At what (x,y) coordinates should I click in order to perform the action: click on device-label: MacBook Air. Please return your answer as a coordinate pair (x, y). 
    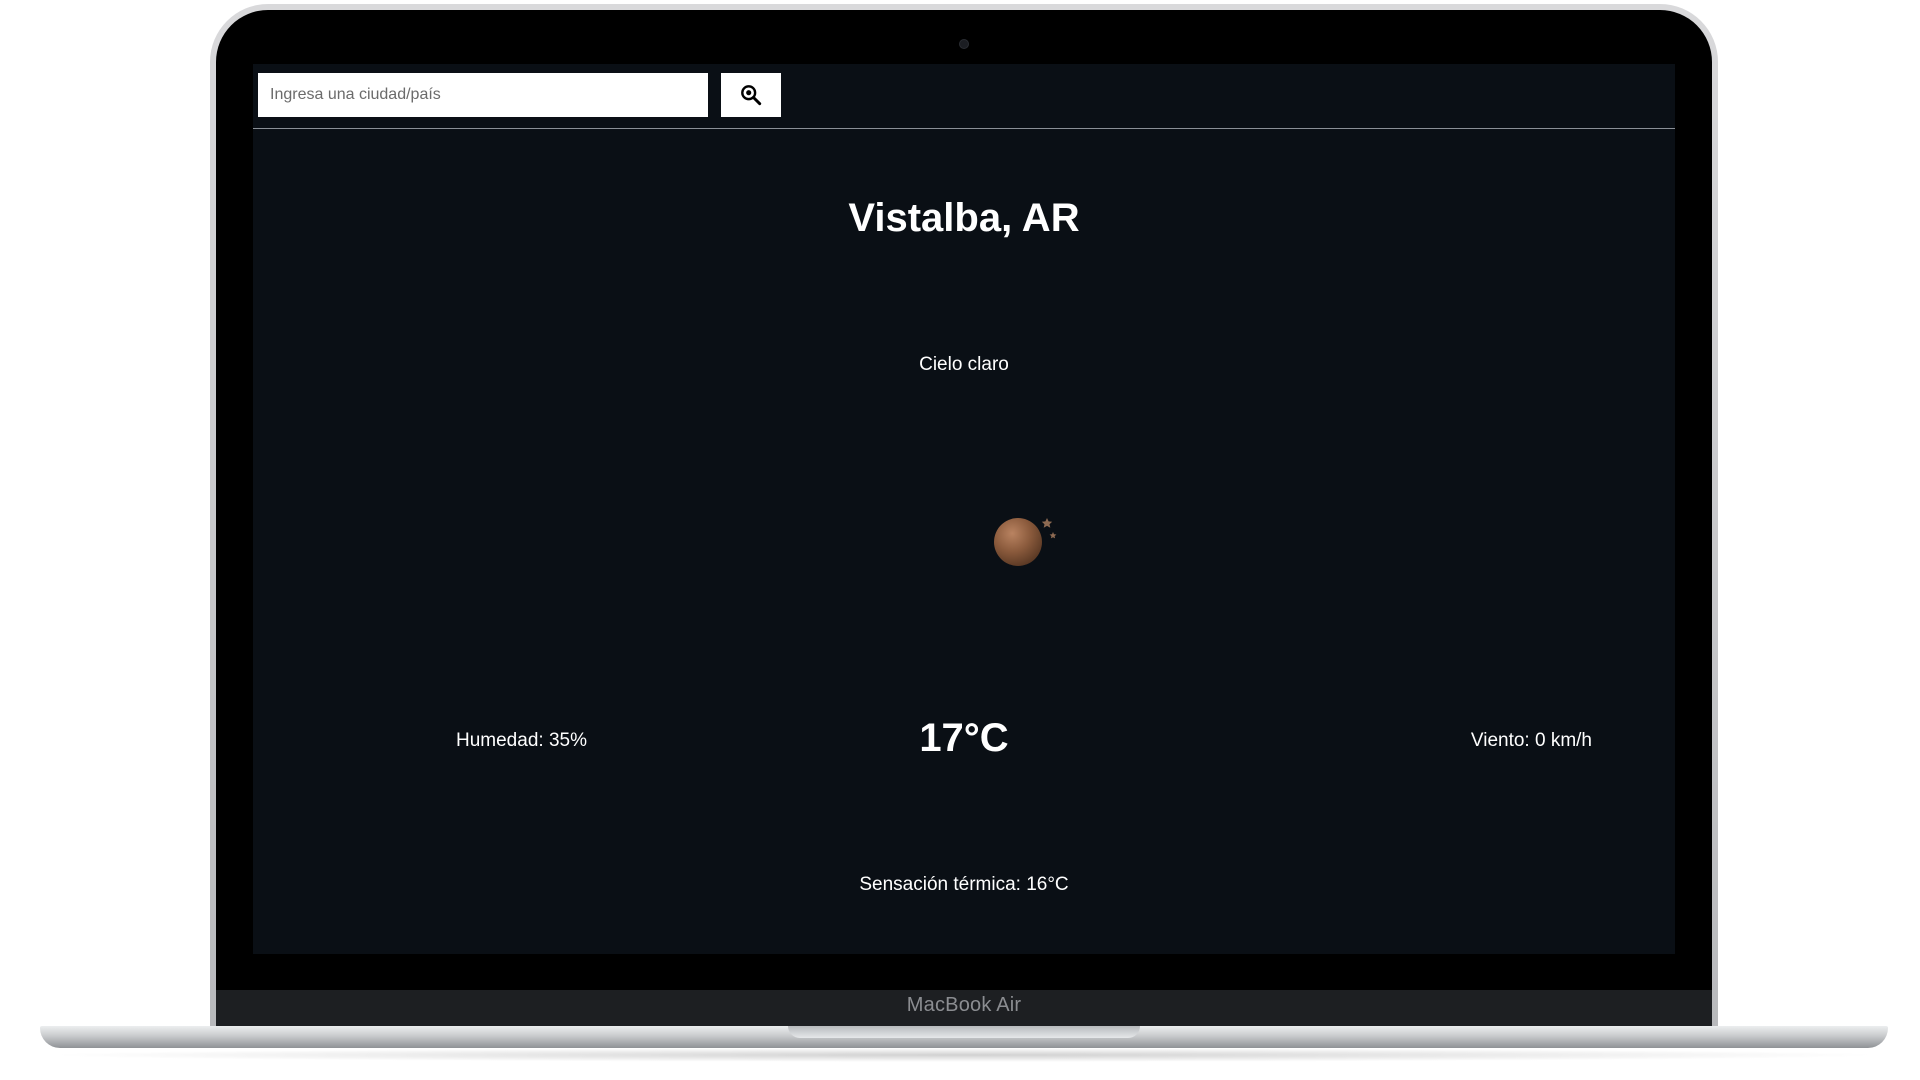
    Looking at the image, I should click on (964, 1005).